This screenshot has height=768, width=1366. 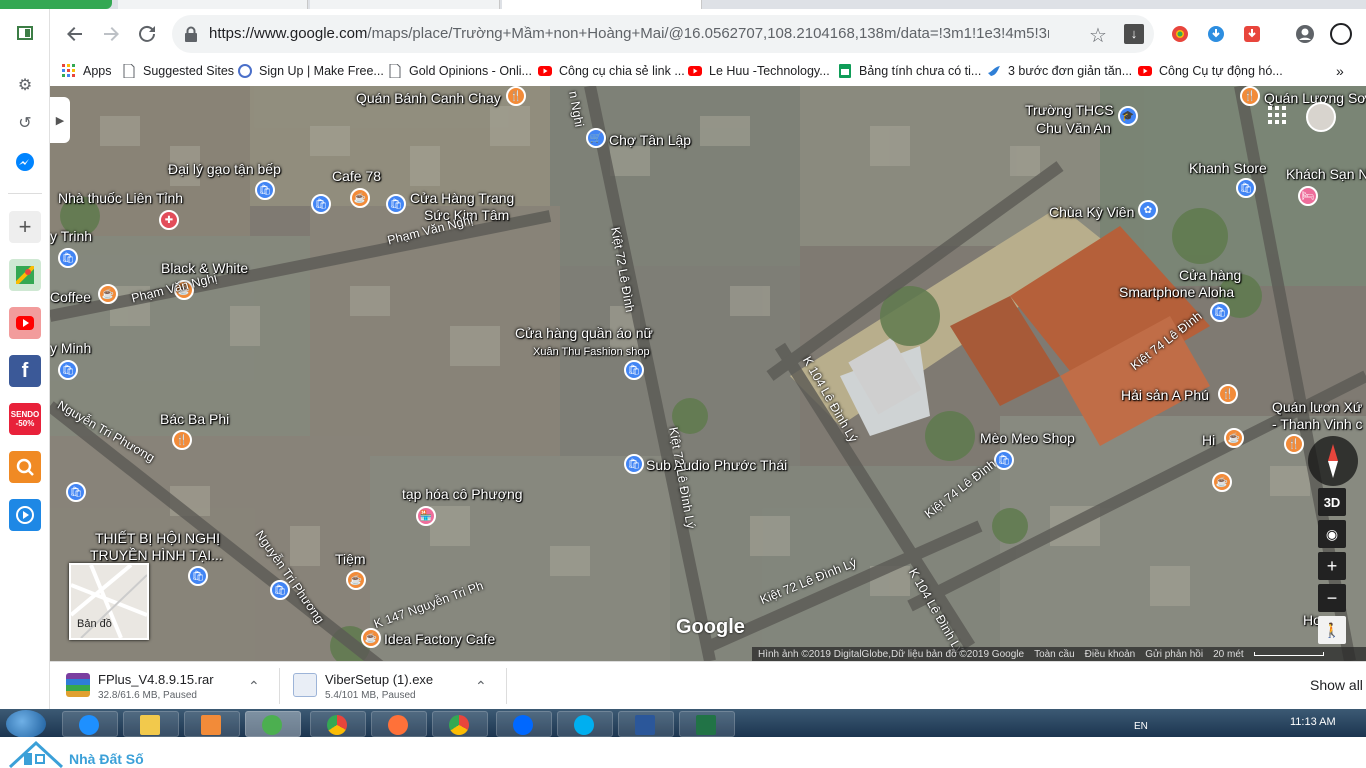 What do you see at coordinates (1317, 424) in the screenshot?
I see `place-label: - Thanh Vinh c` at bounding box center [1317, 424].